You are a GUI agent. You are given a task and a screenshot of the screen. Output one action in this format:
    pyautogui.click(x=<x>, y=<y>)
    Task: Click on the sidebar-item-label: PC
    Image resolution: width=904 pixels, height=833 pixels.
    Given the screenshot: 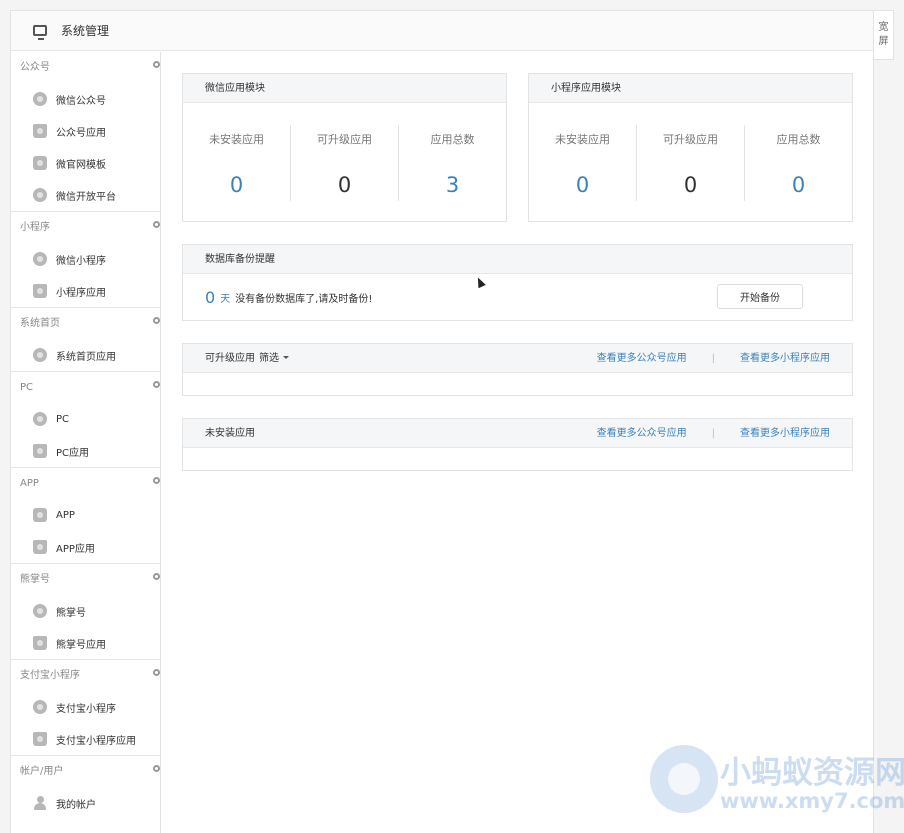 What is the action you would take?
    pyautogui.click(x=63, y=419)
    